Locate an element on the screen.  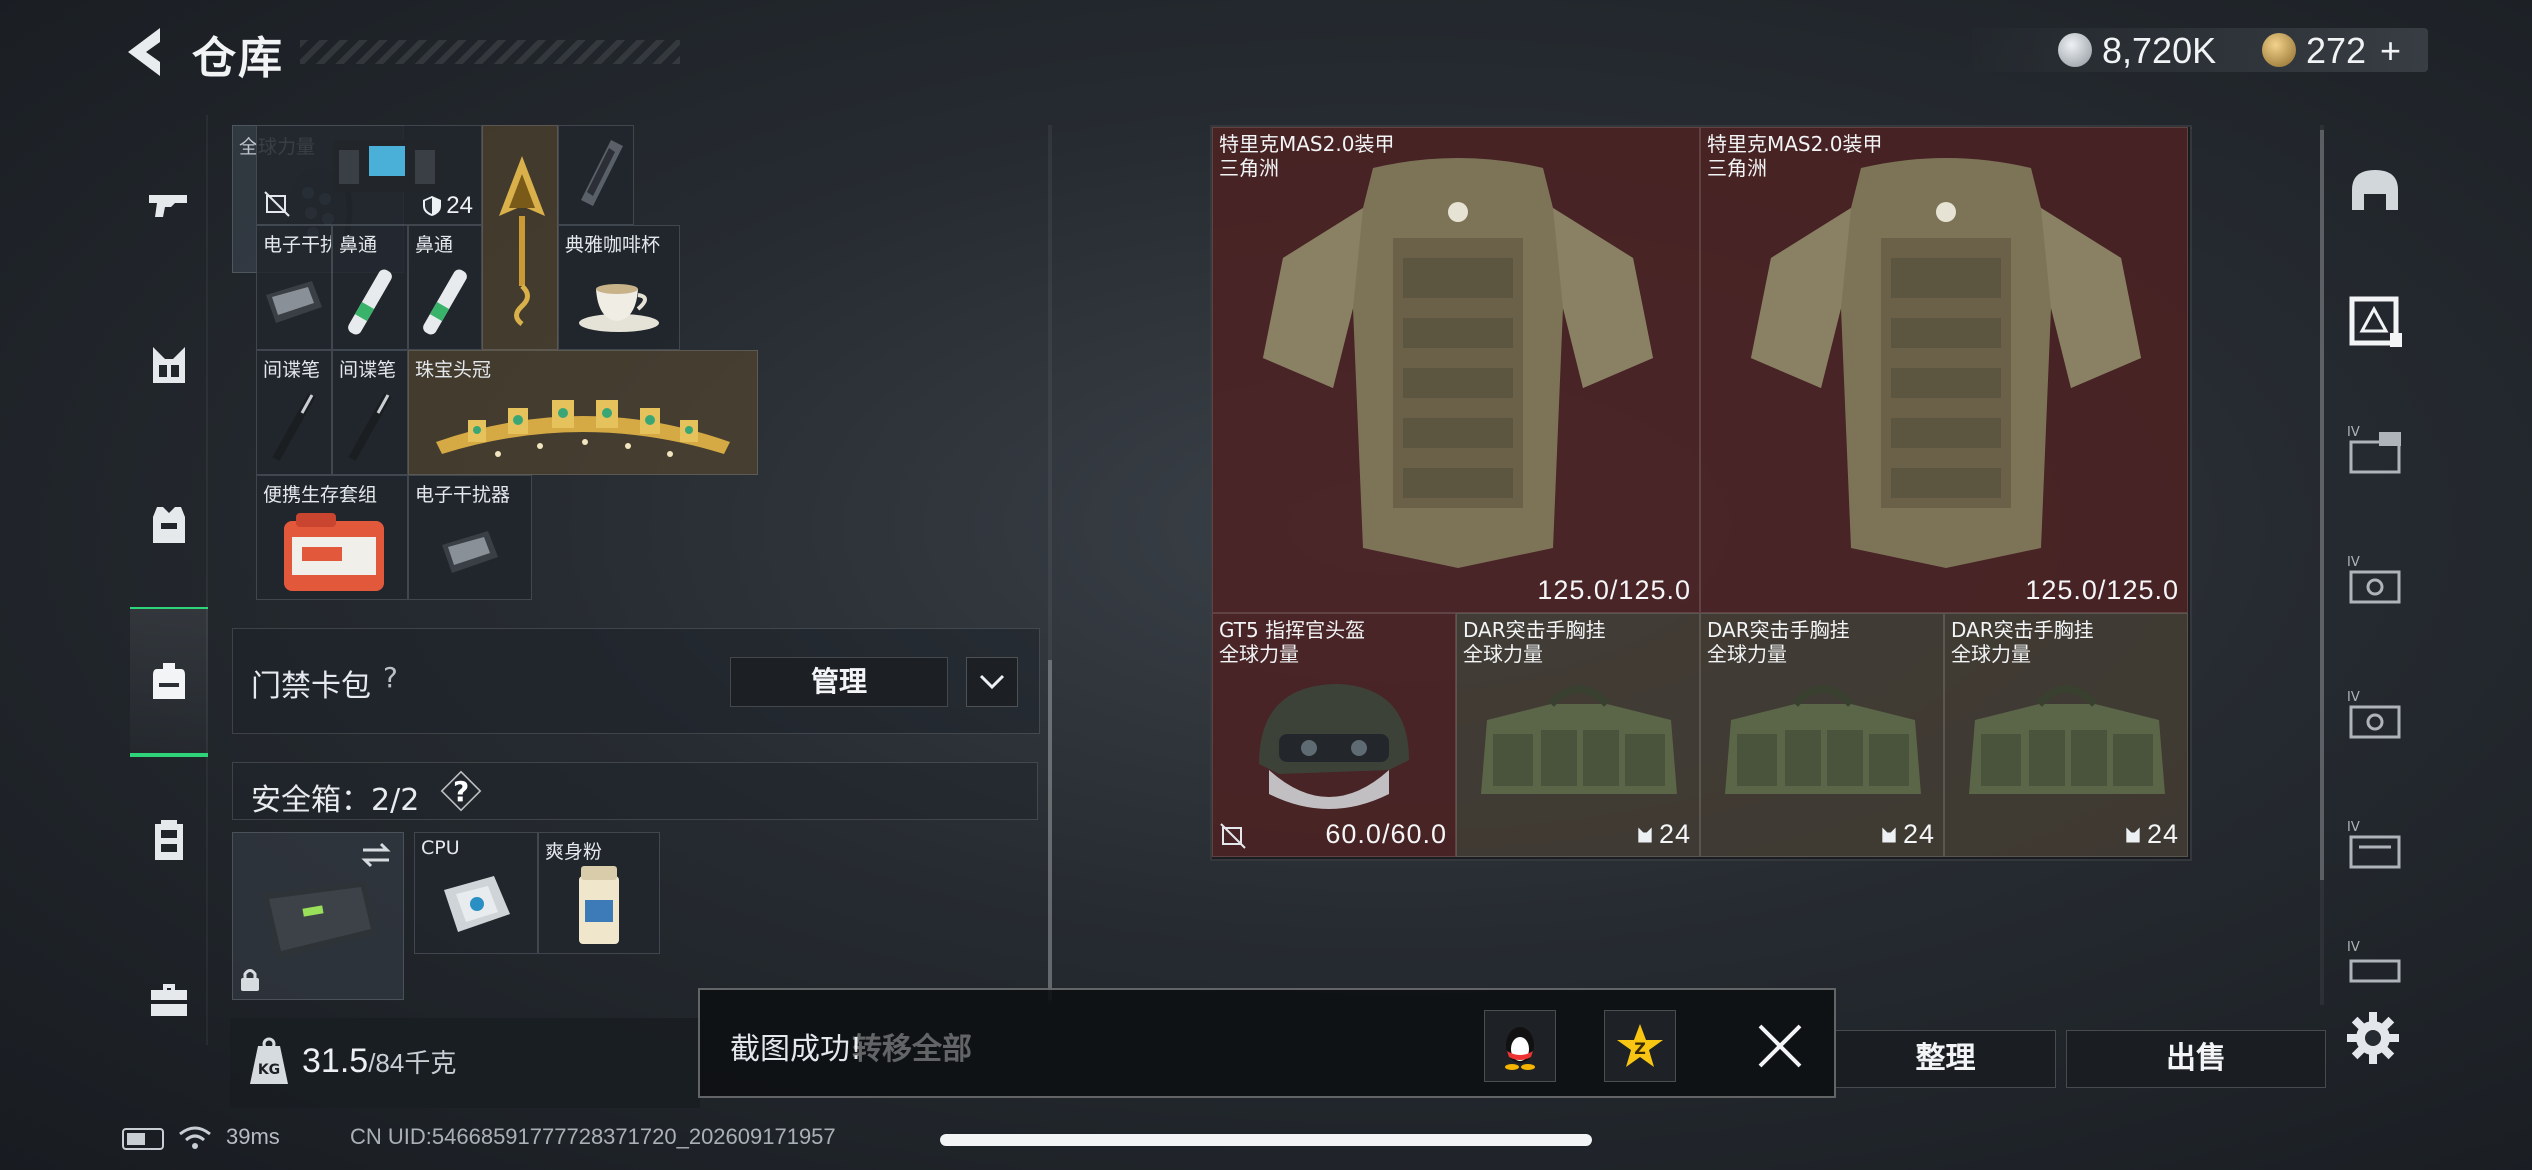
coffee-cup-cell: 典雅咖啡杯 is located at coordinates (619, 287).